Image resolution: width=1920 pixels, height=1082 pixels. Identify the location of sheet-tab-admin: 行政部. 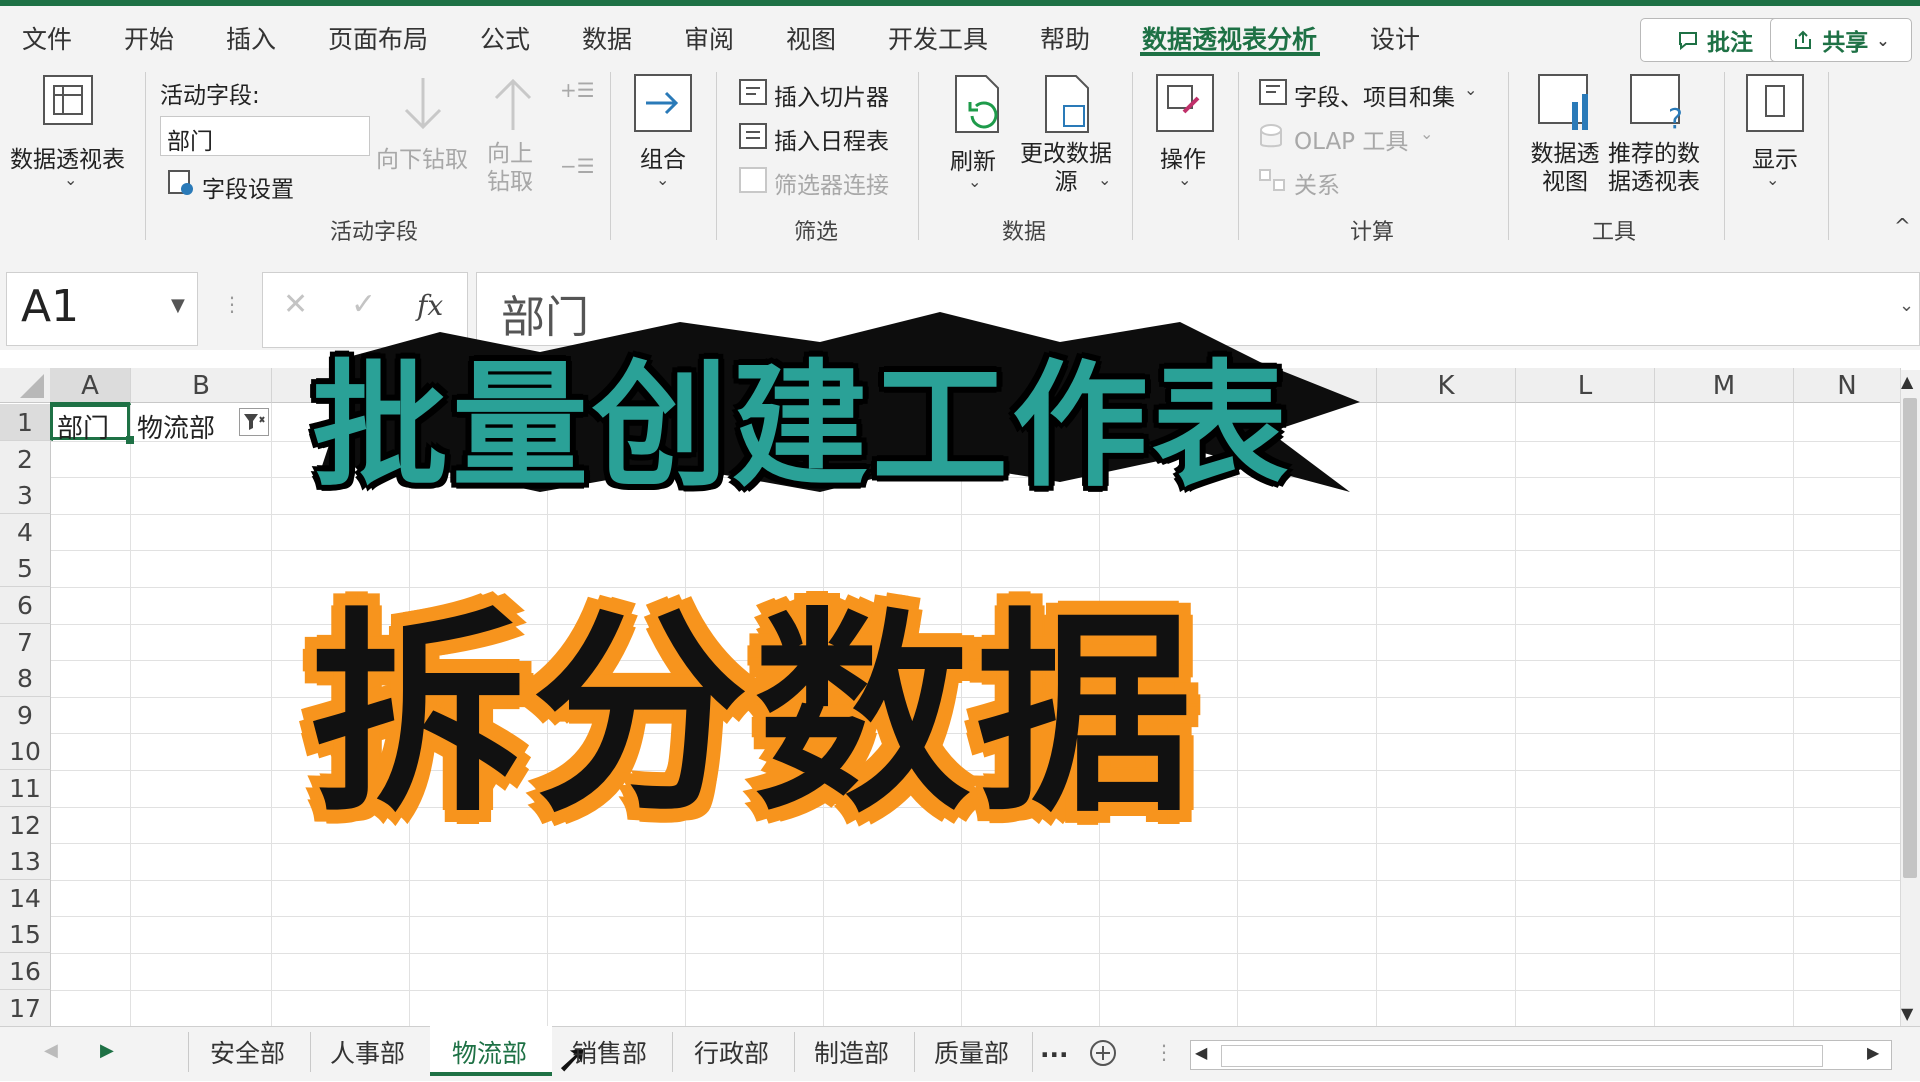
(731, 1052).